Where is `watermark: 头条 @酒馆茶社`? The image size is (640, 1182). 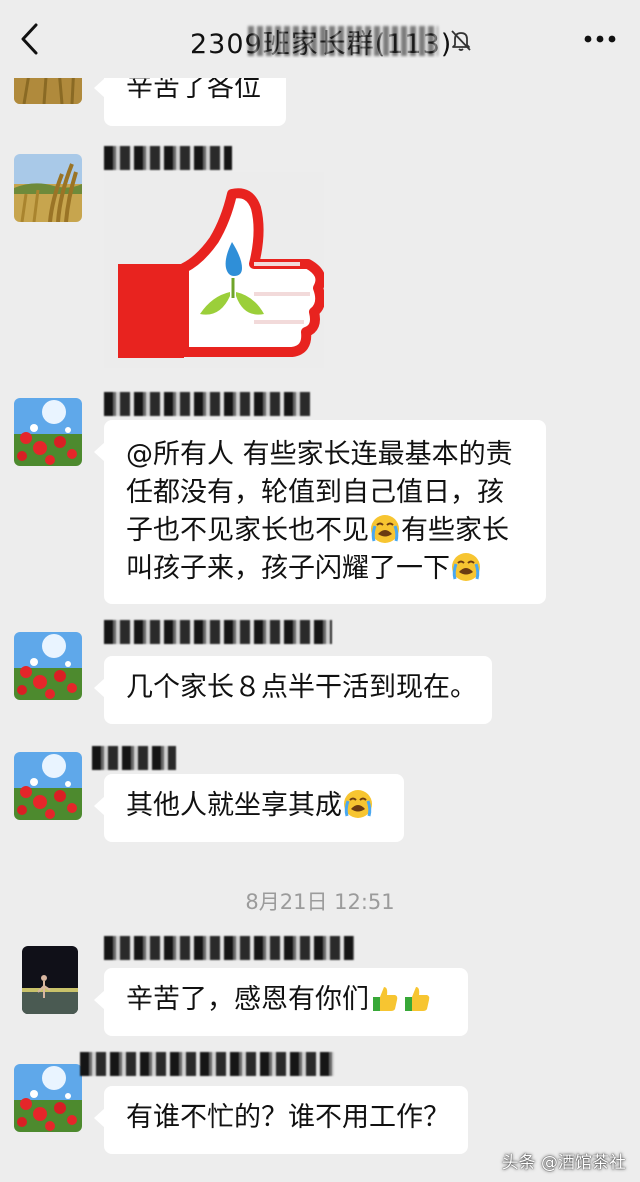 watermark: 头条 @酒馆茶社 is located at coordinates (563, 1163).